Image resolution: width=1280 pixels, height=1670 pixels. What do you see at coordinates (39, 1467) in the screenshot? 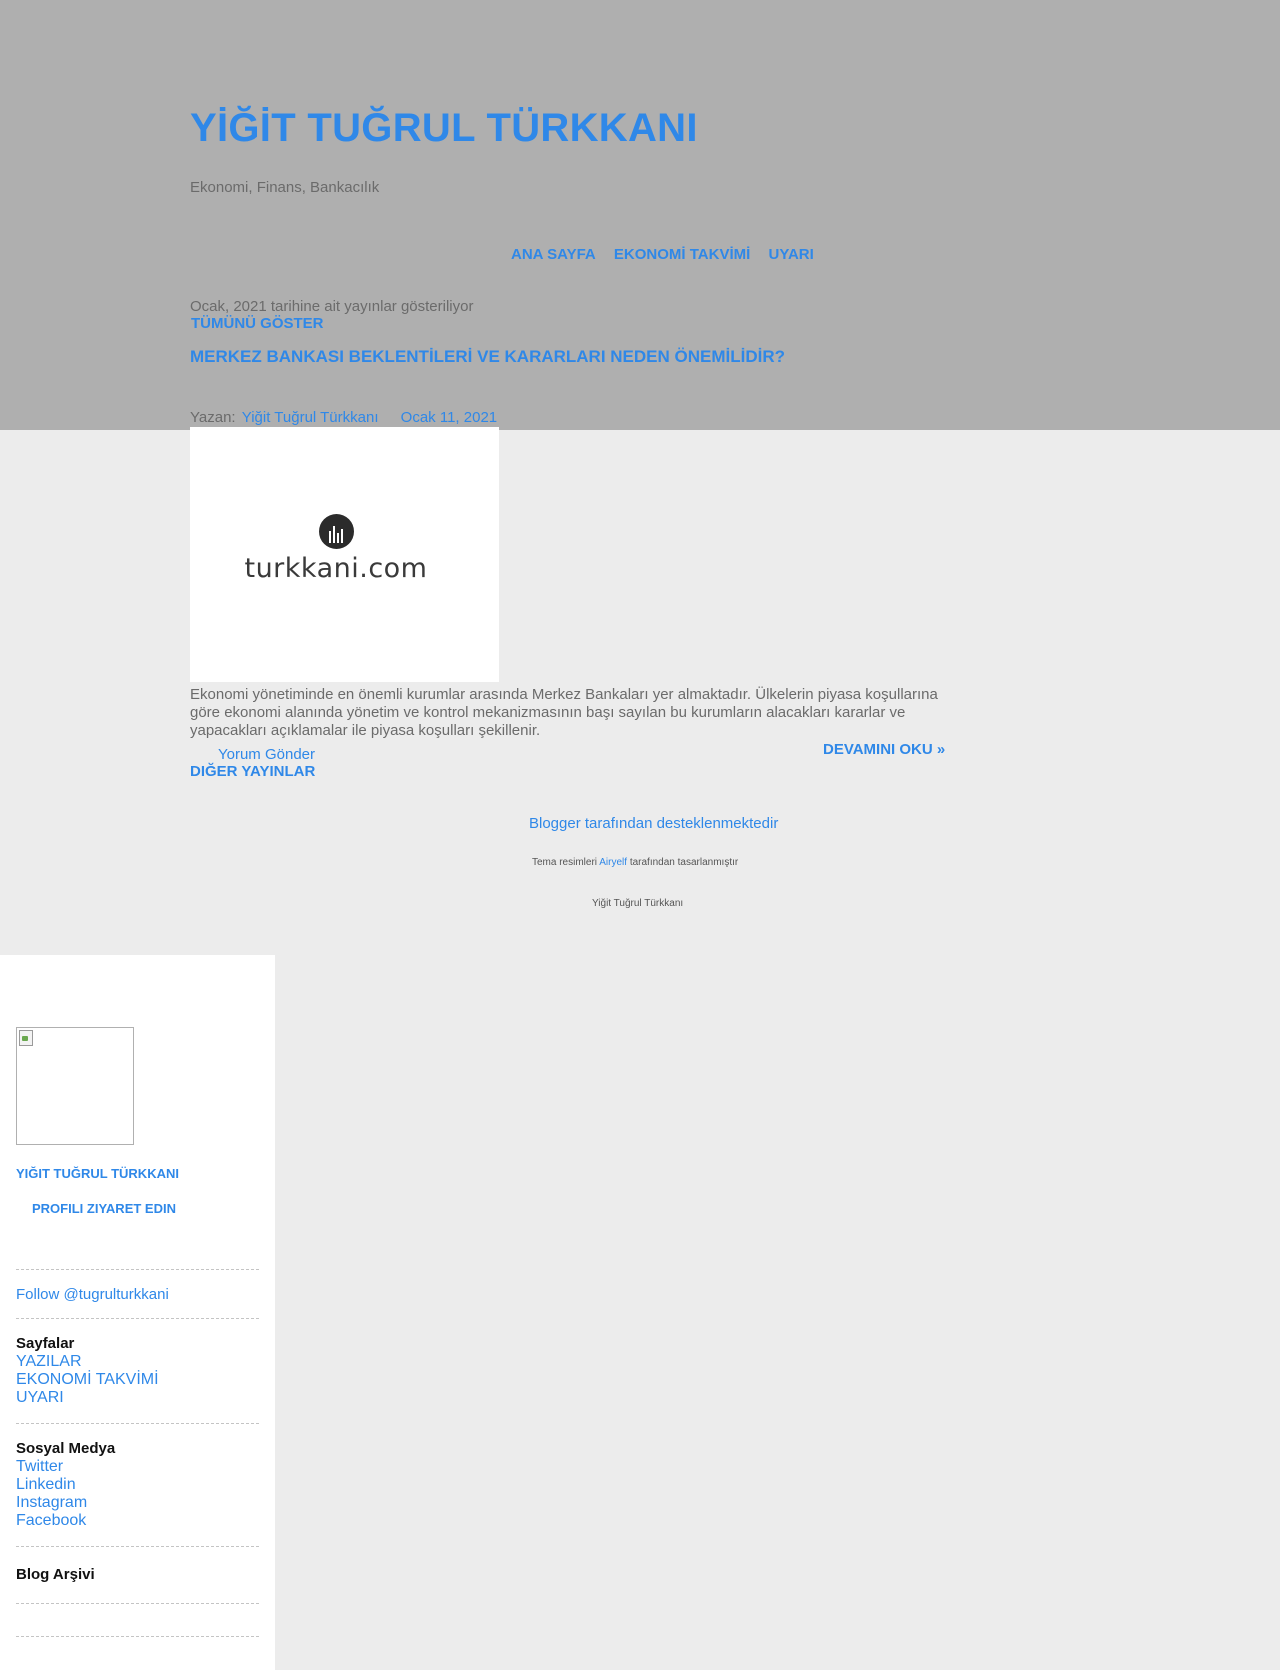
I see `social-link-twitter: Twitter` at bounding box center [39, 1467].